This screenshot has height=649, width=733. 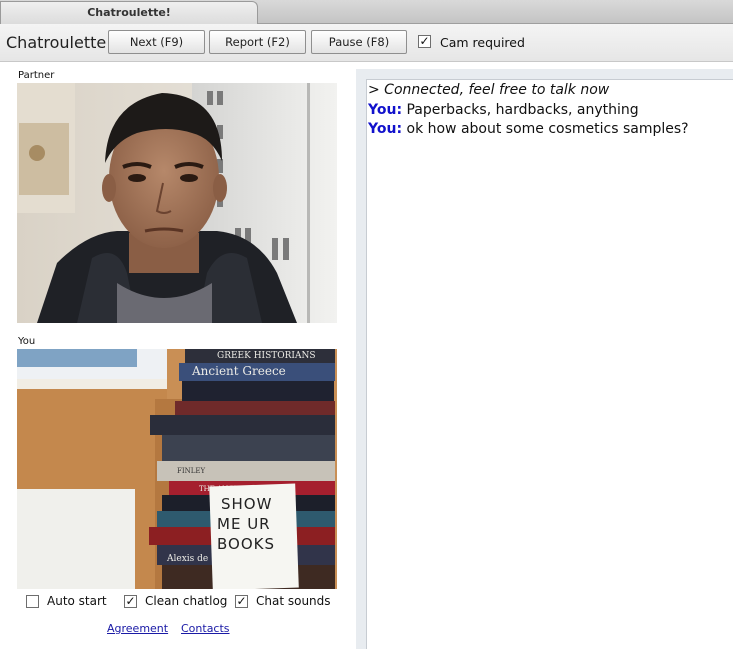 What do you see at coordinates (191, 471) in the screenshot?
I see `book-title-finley: FINLEY` at bounding box center [191, 471].